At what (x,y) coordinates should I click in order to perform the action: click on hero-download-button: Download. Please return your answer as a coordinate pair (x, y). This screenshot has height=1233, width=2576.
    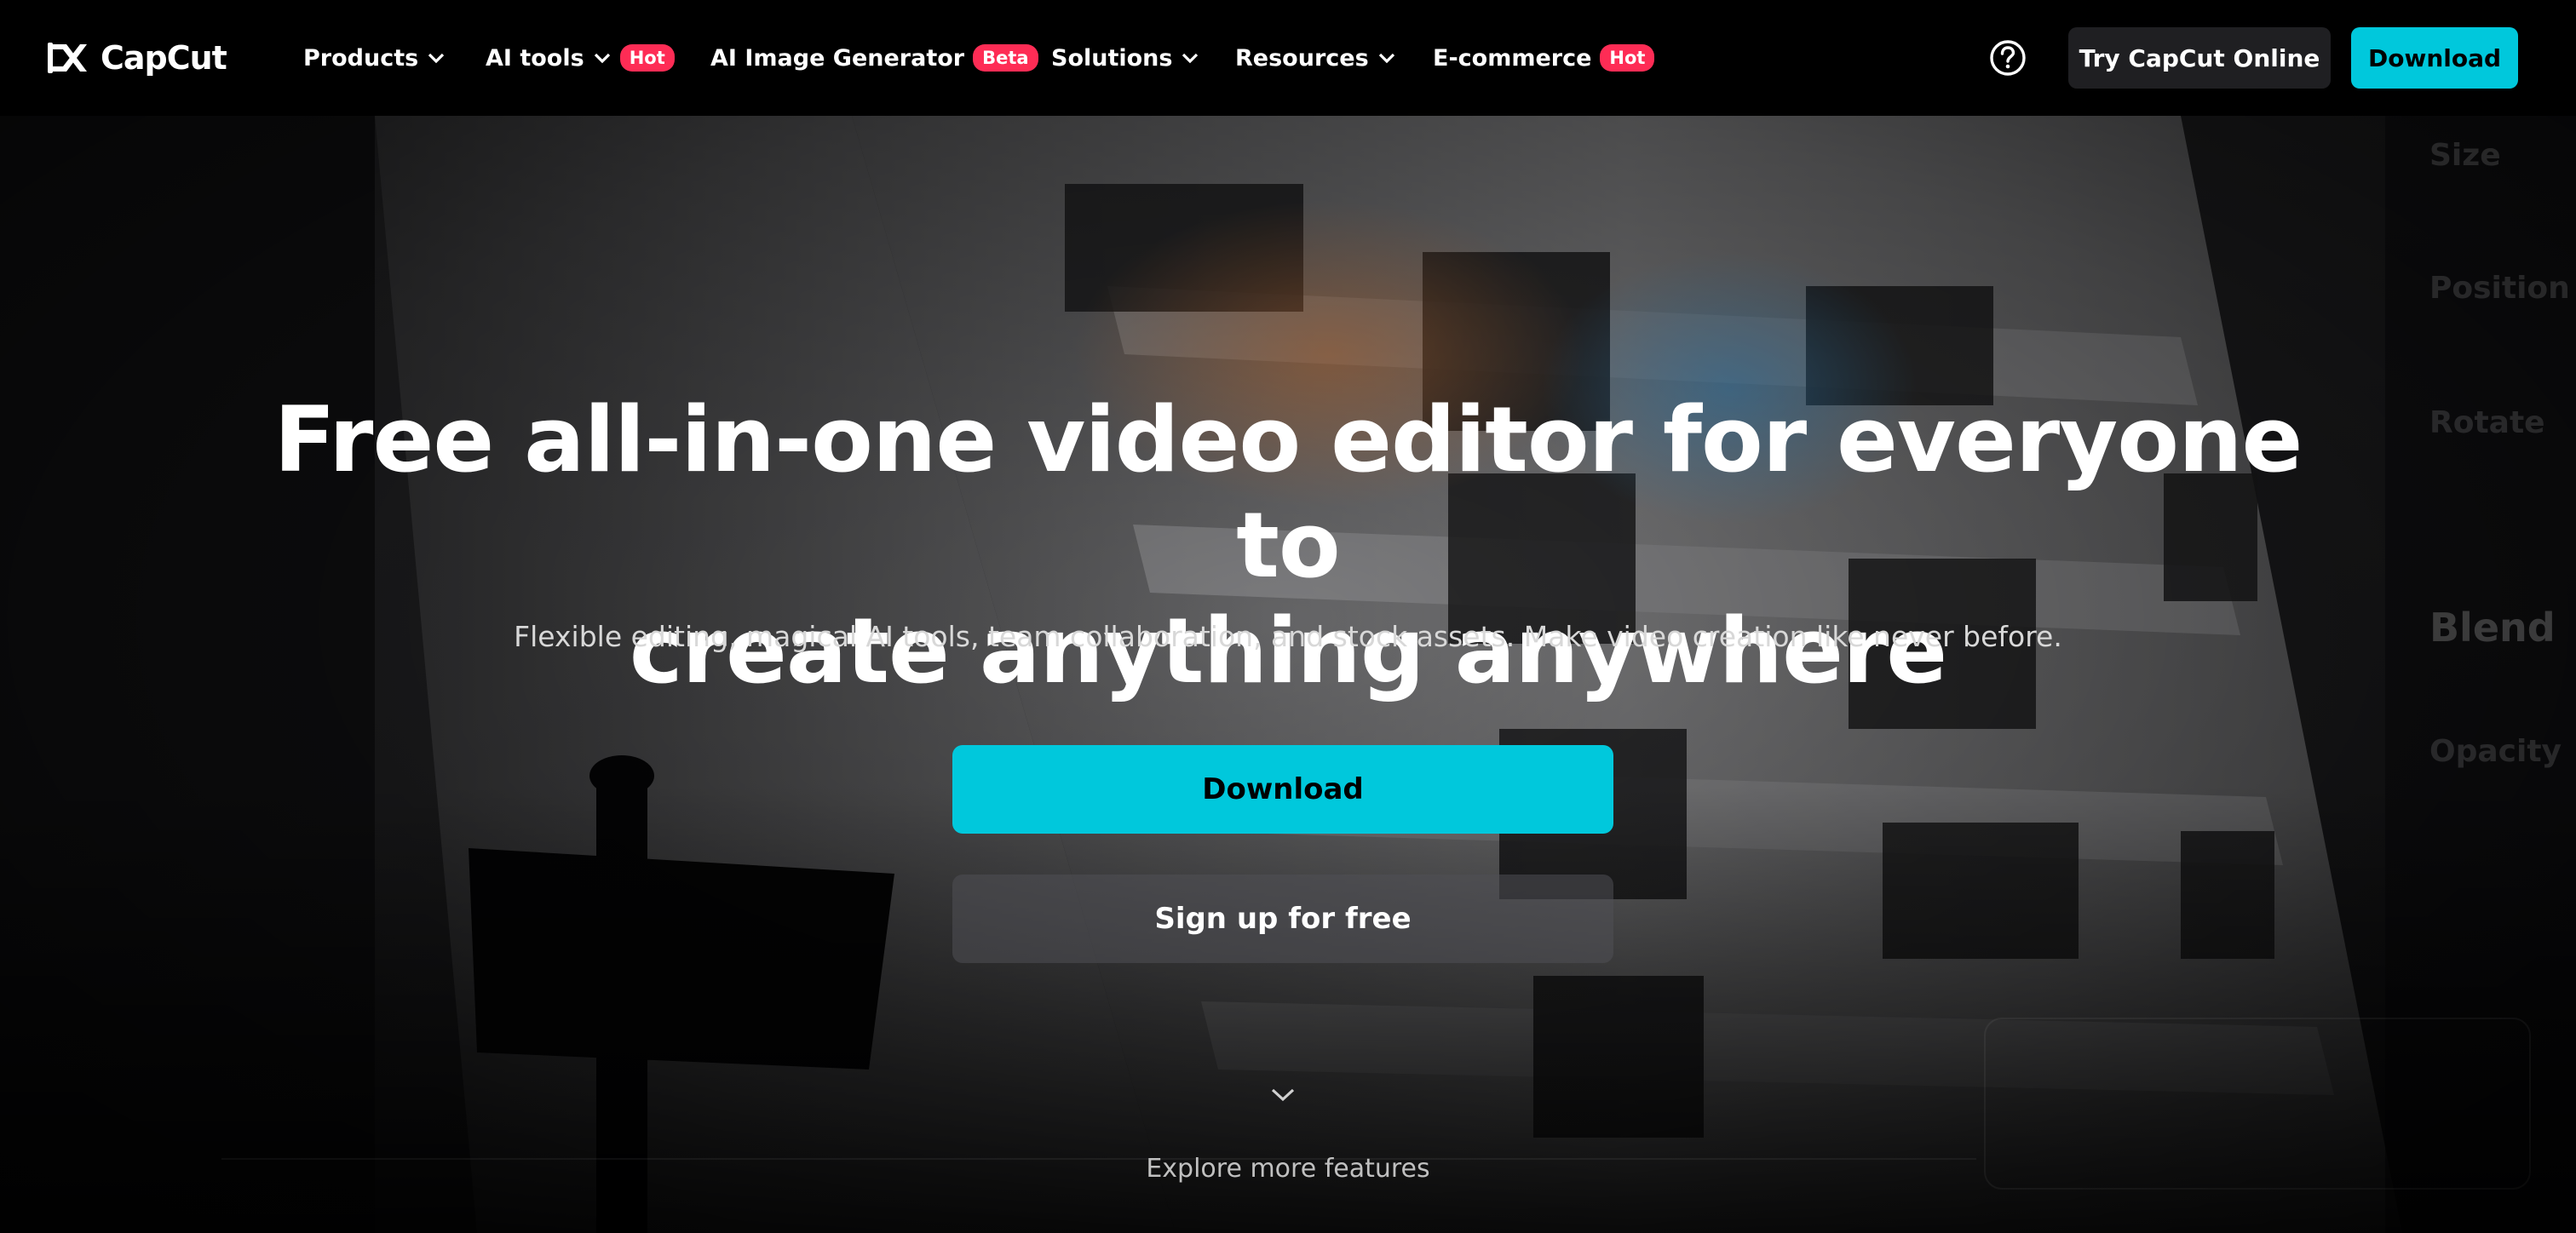
    Looking at the image, I should click on (1283, 789).